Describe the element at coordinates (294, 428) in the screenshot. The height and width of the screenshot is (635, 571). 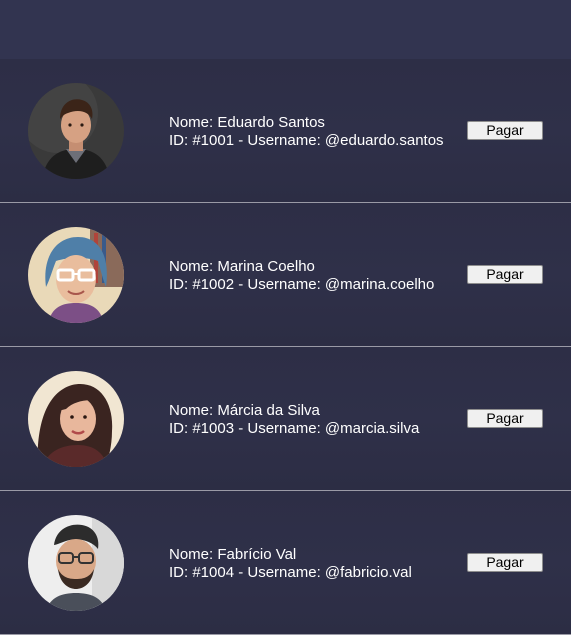
I see `user-id-username: ID: #1003 - Username: @marcia.silva` at that location.